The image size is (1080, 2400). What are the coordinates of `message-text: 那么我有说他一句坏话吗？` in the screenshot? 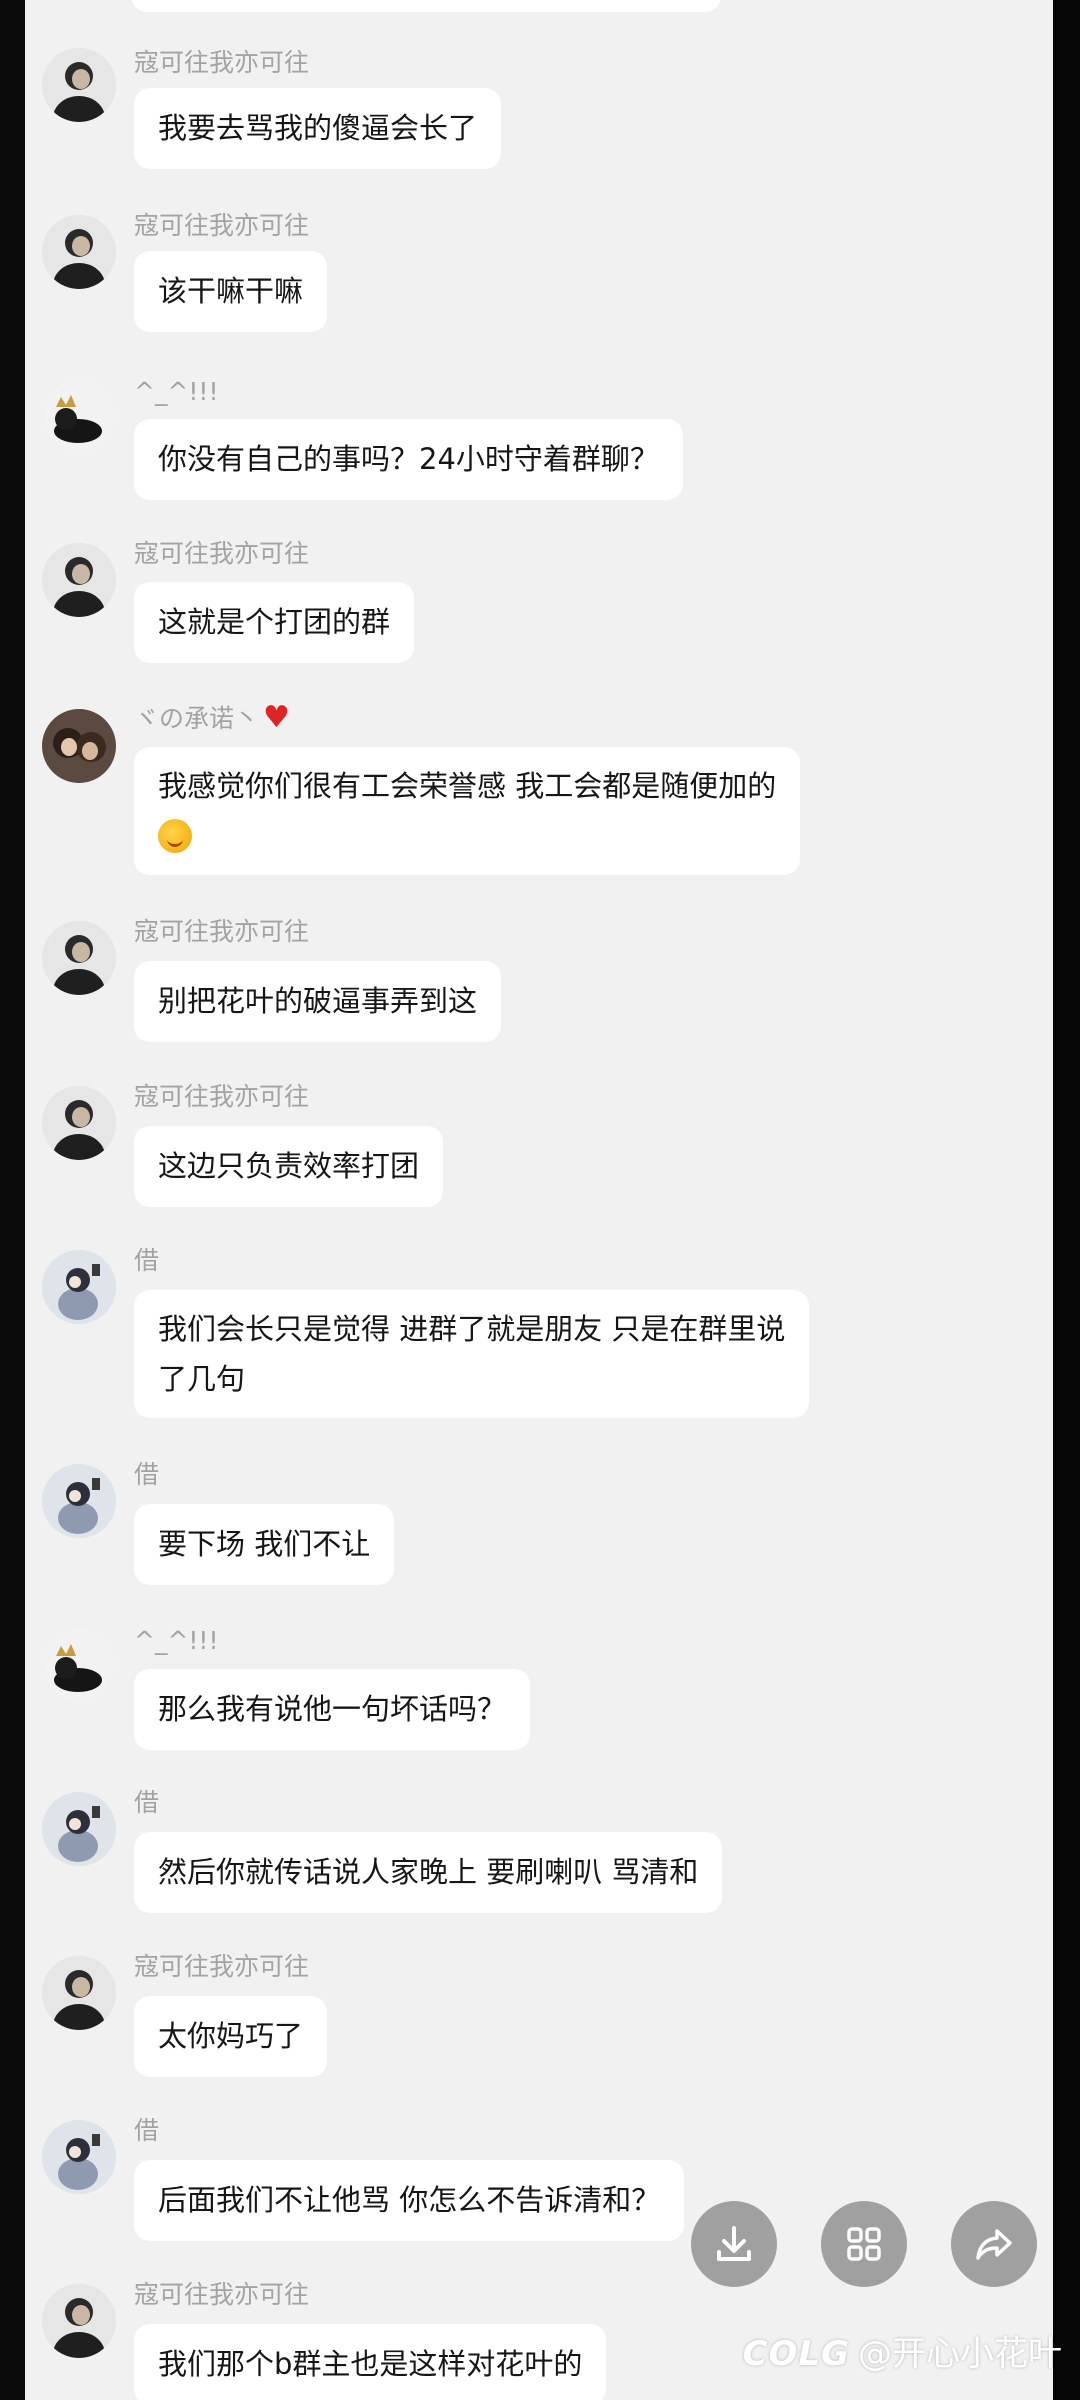 It's located at (332, 1709).